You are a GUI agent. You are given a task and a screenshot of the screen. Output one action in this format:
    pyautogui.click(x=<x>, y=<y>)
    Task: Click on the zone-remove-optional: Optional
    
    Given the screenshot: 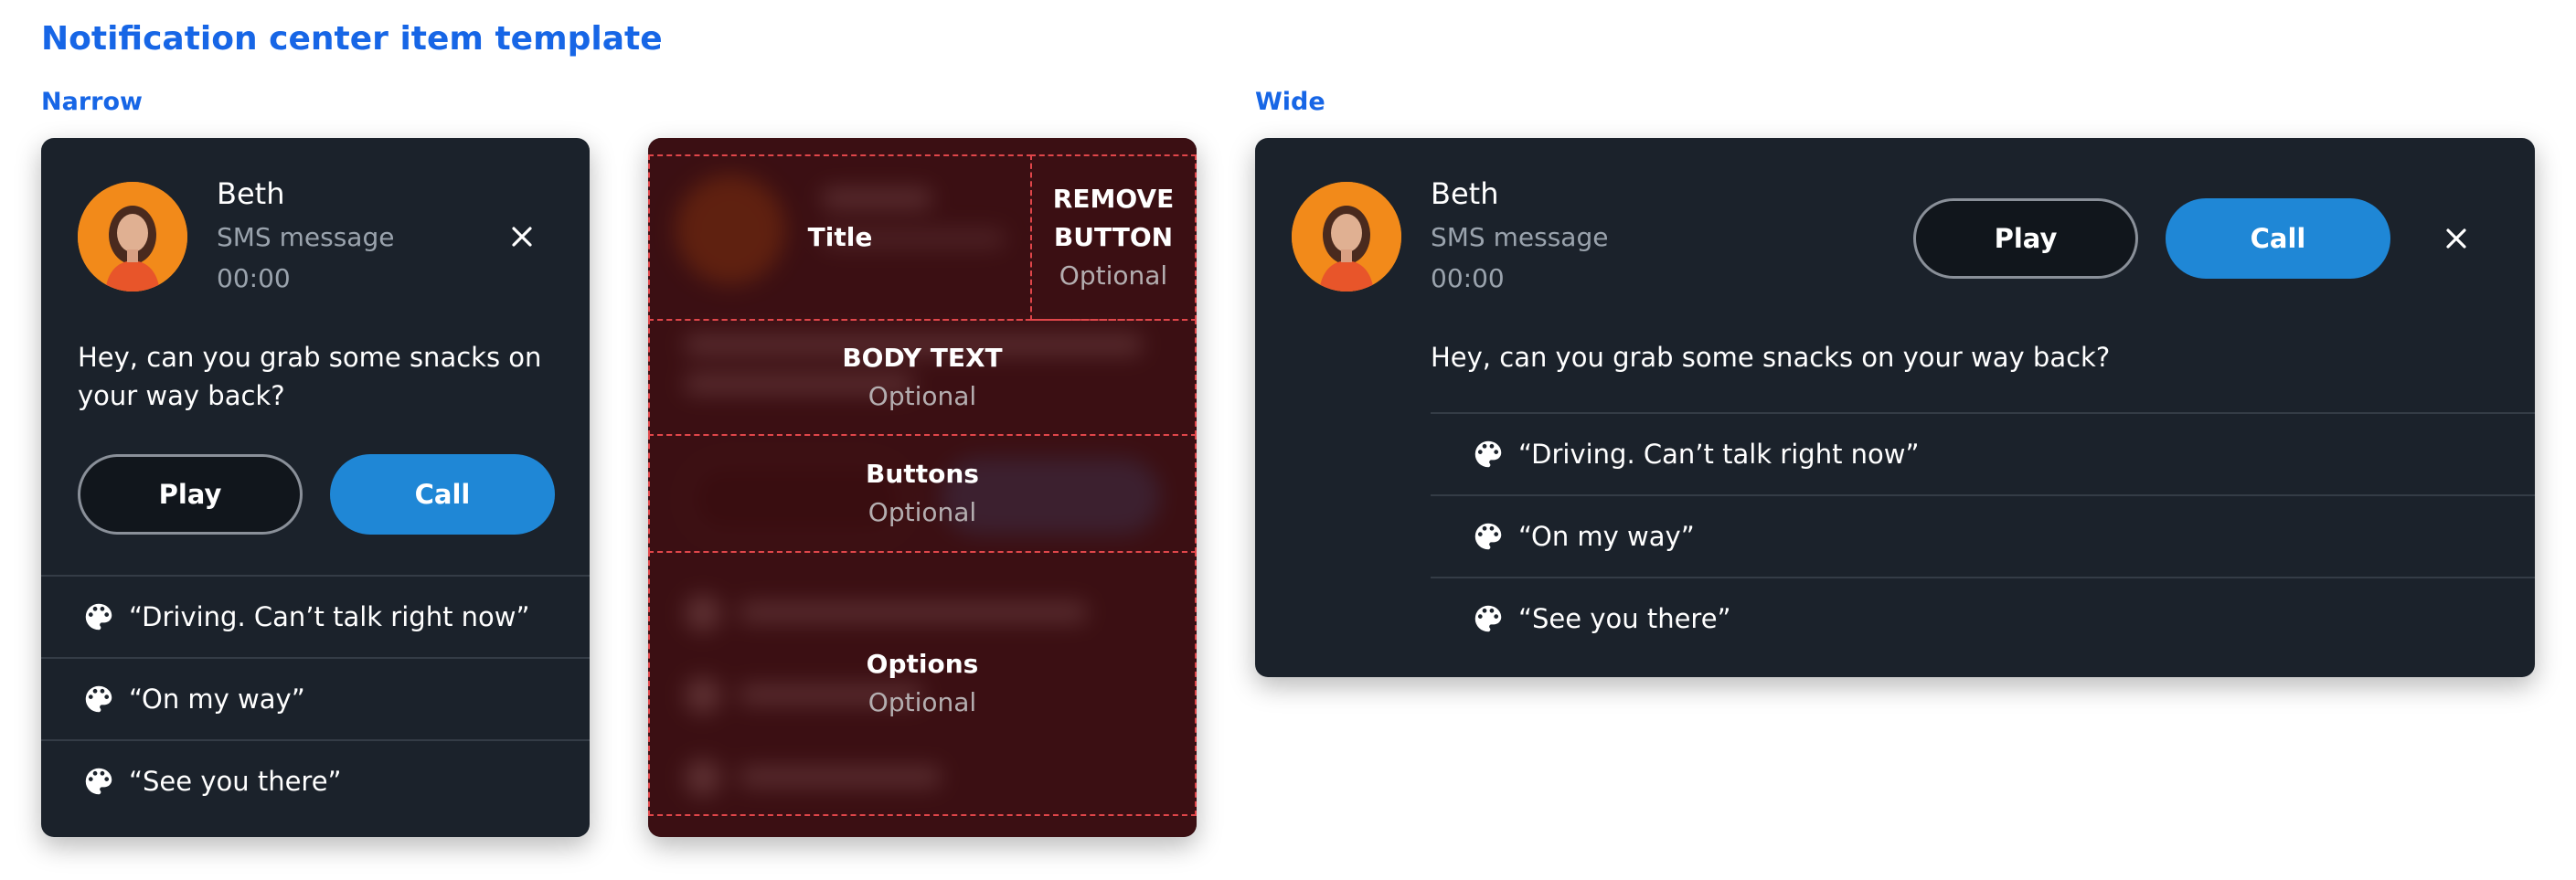 What is the action you would take?
    pyautogui.click(x=1113, y=275)
    